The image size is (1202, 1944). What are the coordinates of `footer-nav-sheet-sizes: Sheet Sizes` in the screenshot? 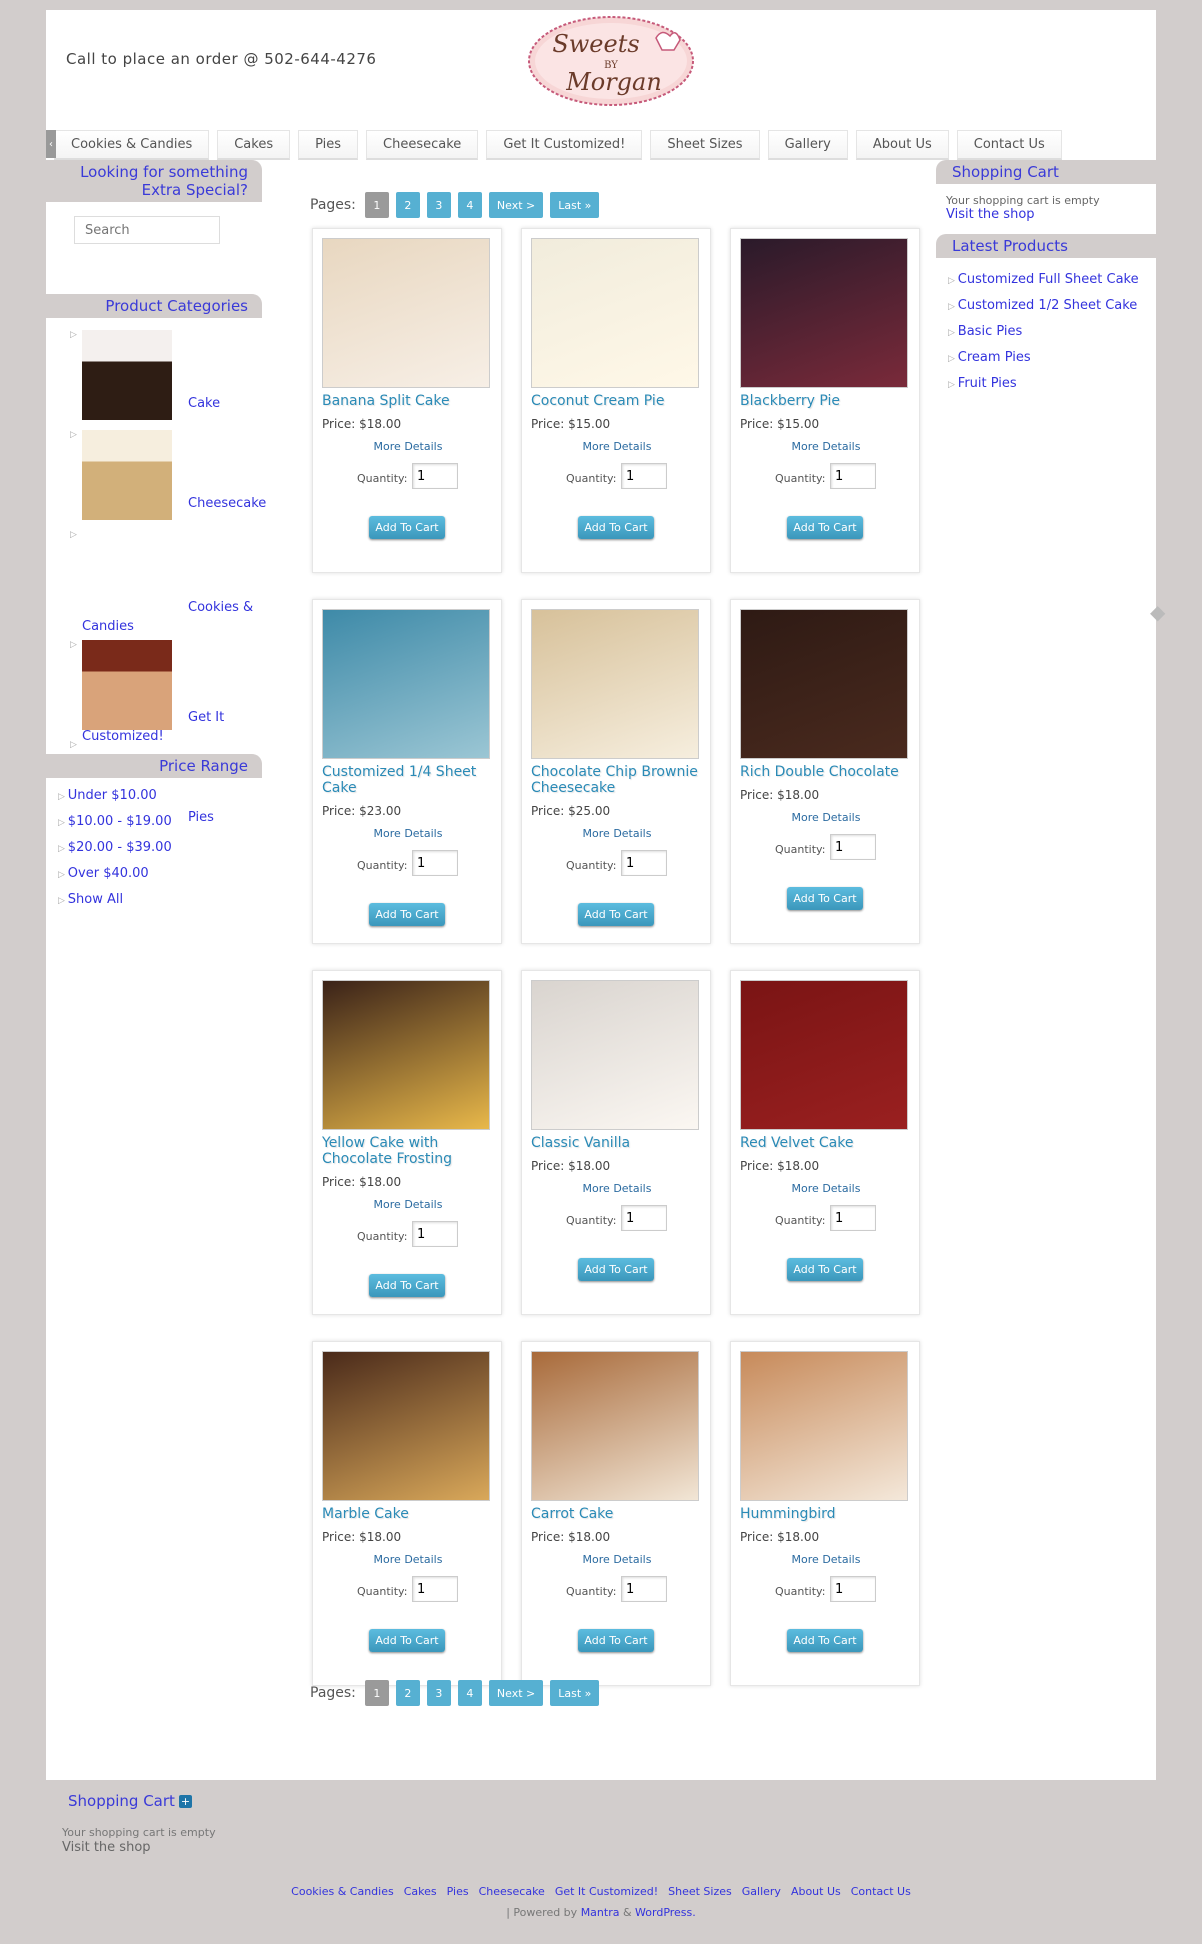 It's located at (700, 1891).